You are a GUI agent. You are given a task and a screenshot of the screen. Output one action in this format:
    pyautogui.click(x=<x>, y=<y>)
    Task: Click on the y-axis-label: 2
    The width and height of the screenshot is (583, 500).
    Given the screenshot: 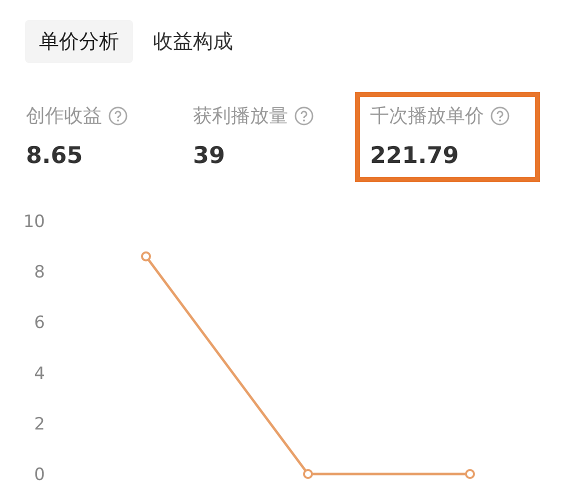 What is the action you would take?
    pyautogui.click(x=39, y=424)
    